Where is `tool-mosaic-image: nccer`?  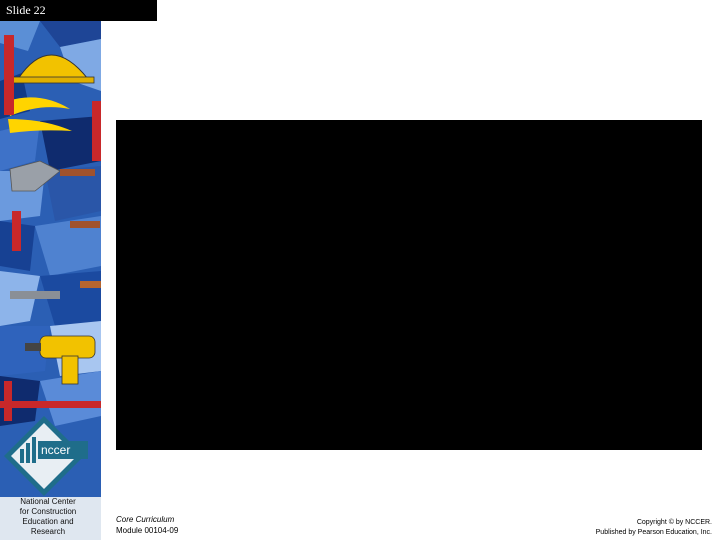 tool-mosaic-image: nccer is located at coordinates (50, 280).